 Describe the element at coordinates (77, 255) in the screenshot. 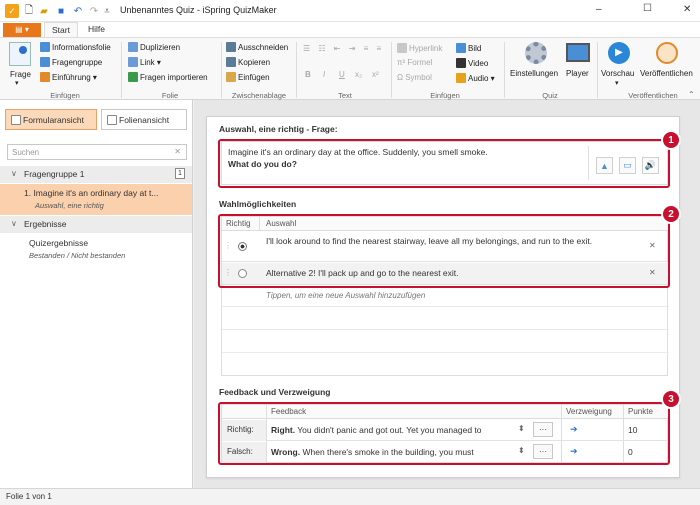

I see `quiz-results-sub: Bestanden / Nicht bestanden` at that location.